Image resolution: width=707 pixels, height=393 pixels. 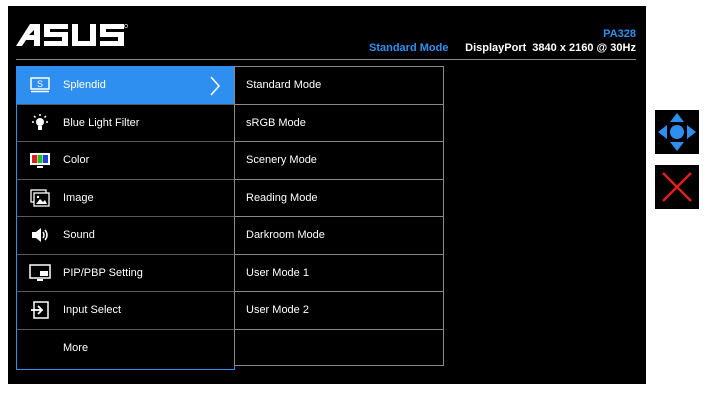 I want to click on menu-item-label: Image, so click(x=78, y=197).